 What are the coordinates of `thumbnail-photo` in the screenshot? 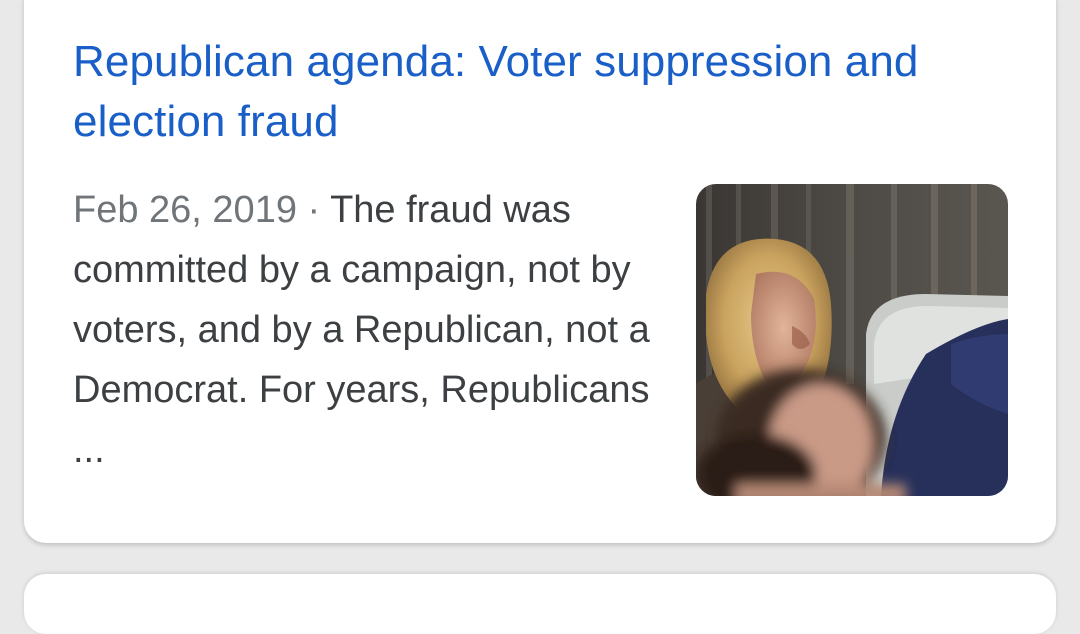 It's located at (852, 340).